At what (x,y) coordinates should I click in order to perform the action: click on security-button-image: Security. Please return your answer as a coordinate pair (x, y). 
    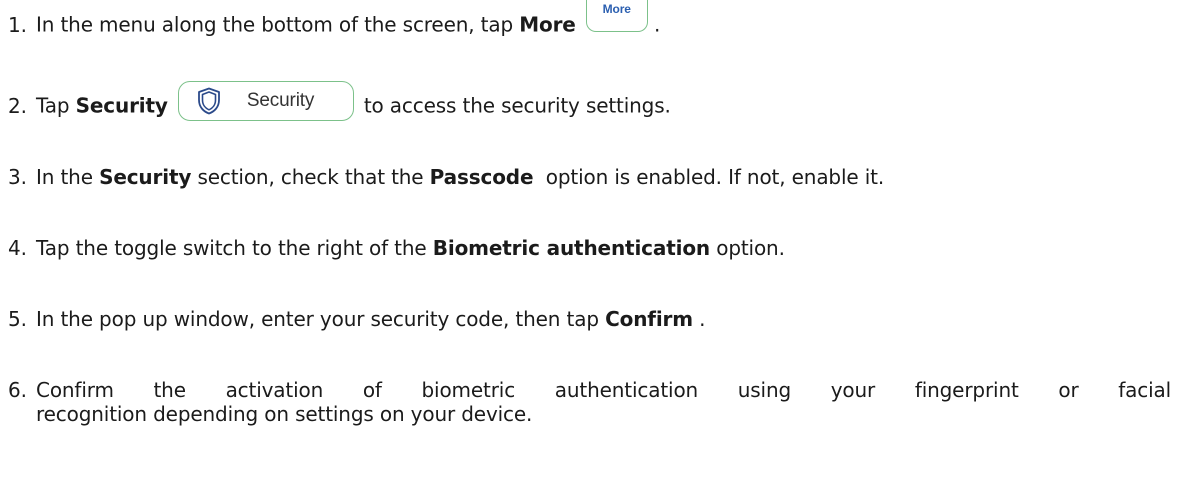
    Looking at the image, I should click on (265, 101).